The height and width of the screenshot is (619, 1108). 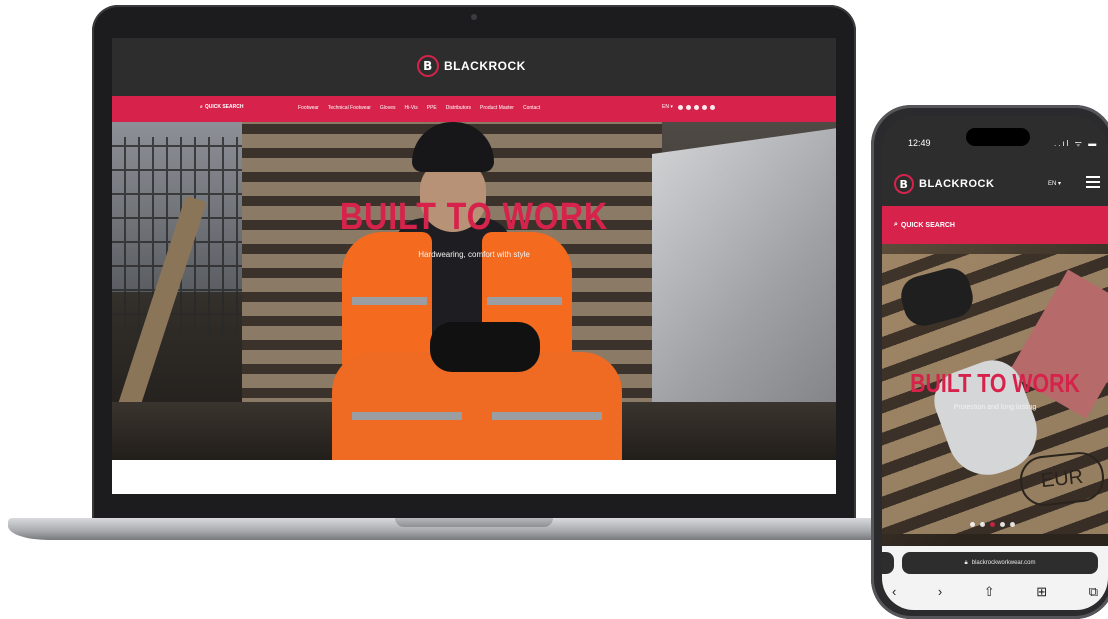 I want to click on twitter-icon, so click(x=696, y=107).